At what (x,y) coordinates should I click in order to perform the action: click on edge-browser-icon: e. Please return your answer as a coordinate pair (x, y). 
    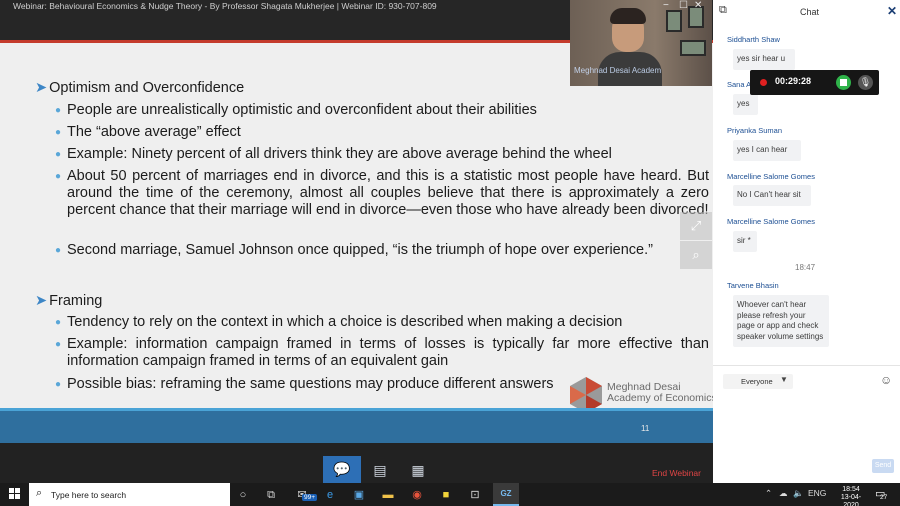
    Looking at the image, I should click on (330, 495).